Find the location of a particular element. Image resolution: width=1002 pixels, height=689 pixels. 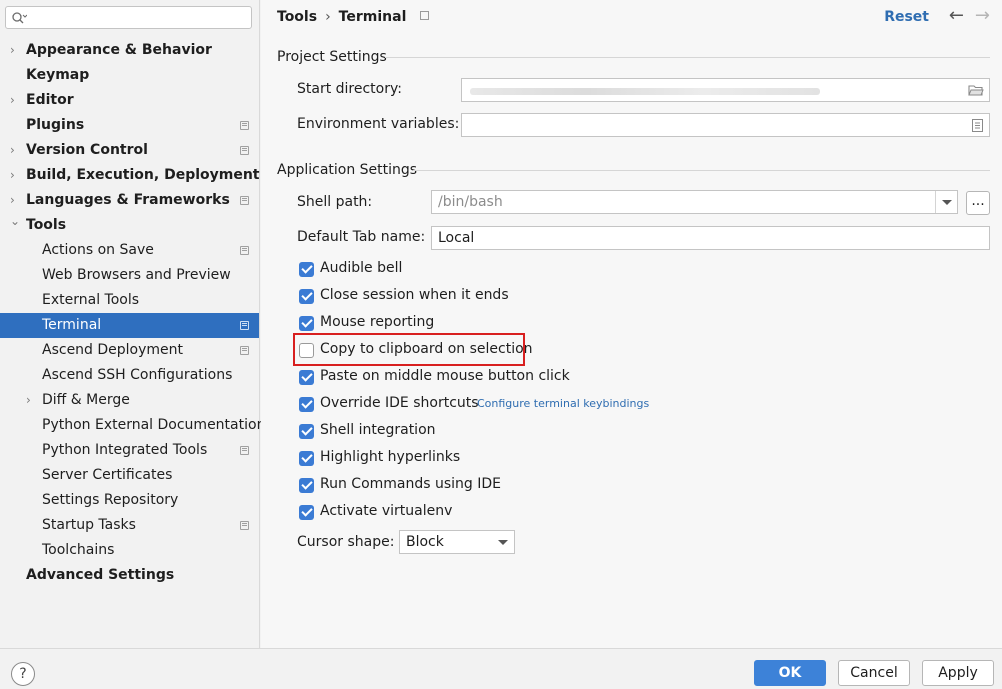

breadcrumb-parent: Tools is located at coordinates (297, 17).